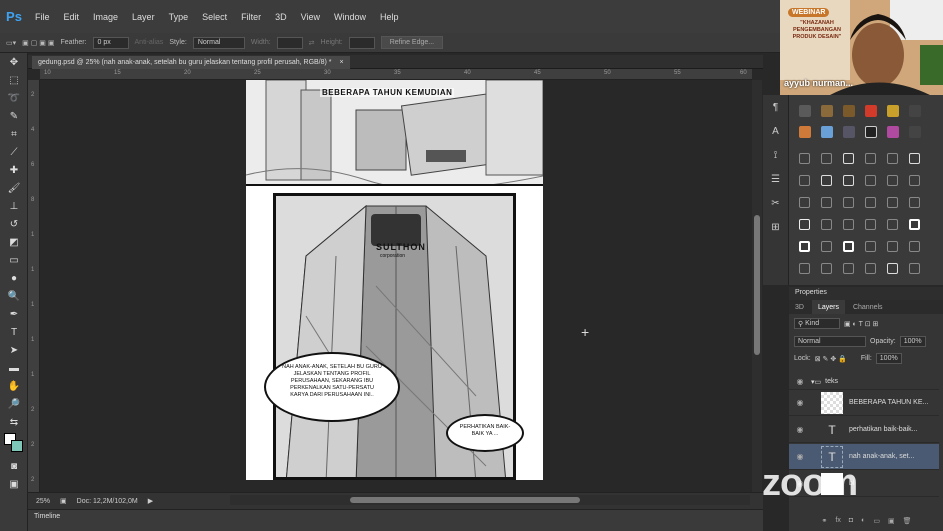 The image size is (943, 531). Describe the element at coordinates (888, 358) in the screenshot. I see `fill-input: 100%` at that location.